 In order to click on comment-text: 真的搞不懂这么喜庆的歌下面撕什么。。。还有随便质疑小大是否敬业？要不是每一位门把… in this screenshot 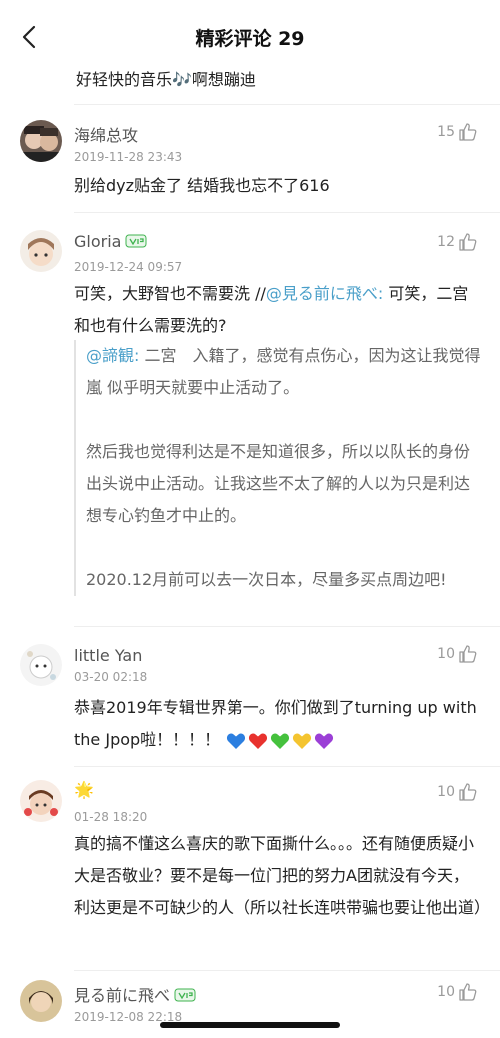, I will do `click(282, 875)`.